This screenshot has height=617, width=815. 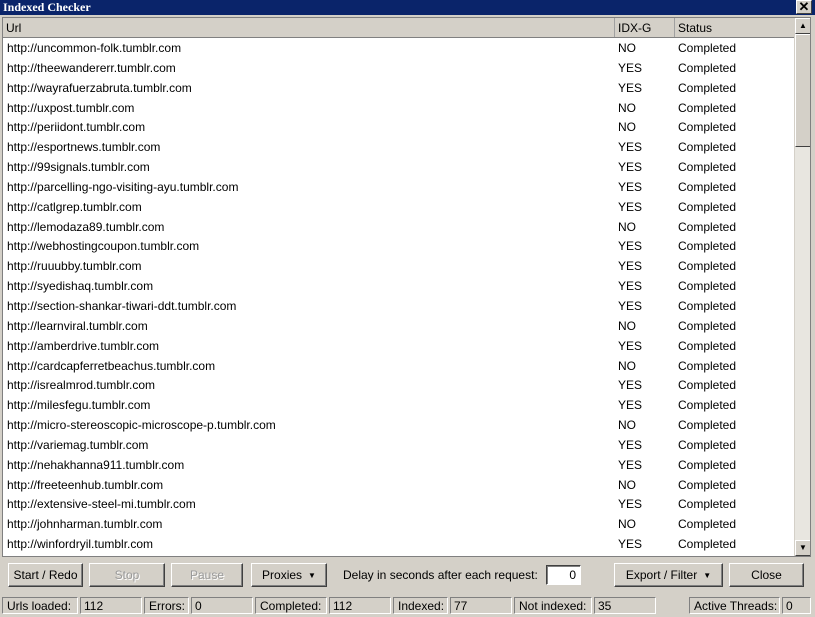 What do you see at coordinates (625, 605) in the screenshot?
I see `not-indexed-value: 35` at bounding box center [625, 605].